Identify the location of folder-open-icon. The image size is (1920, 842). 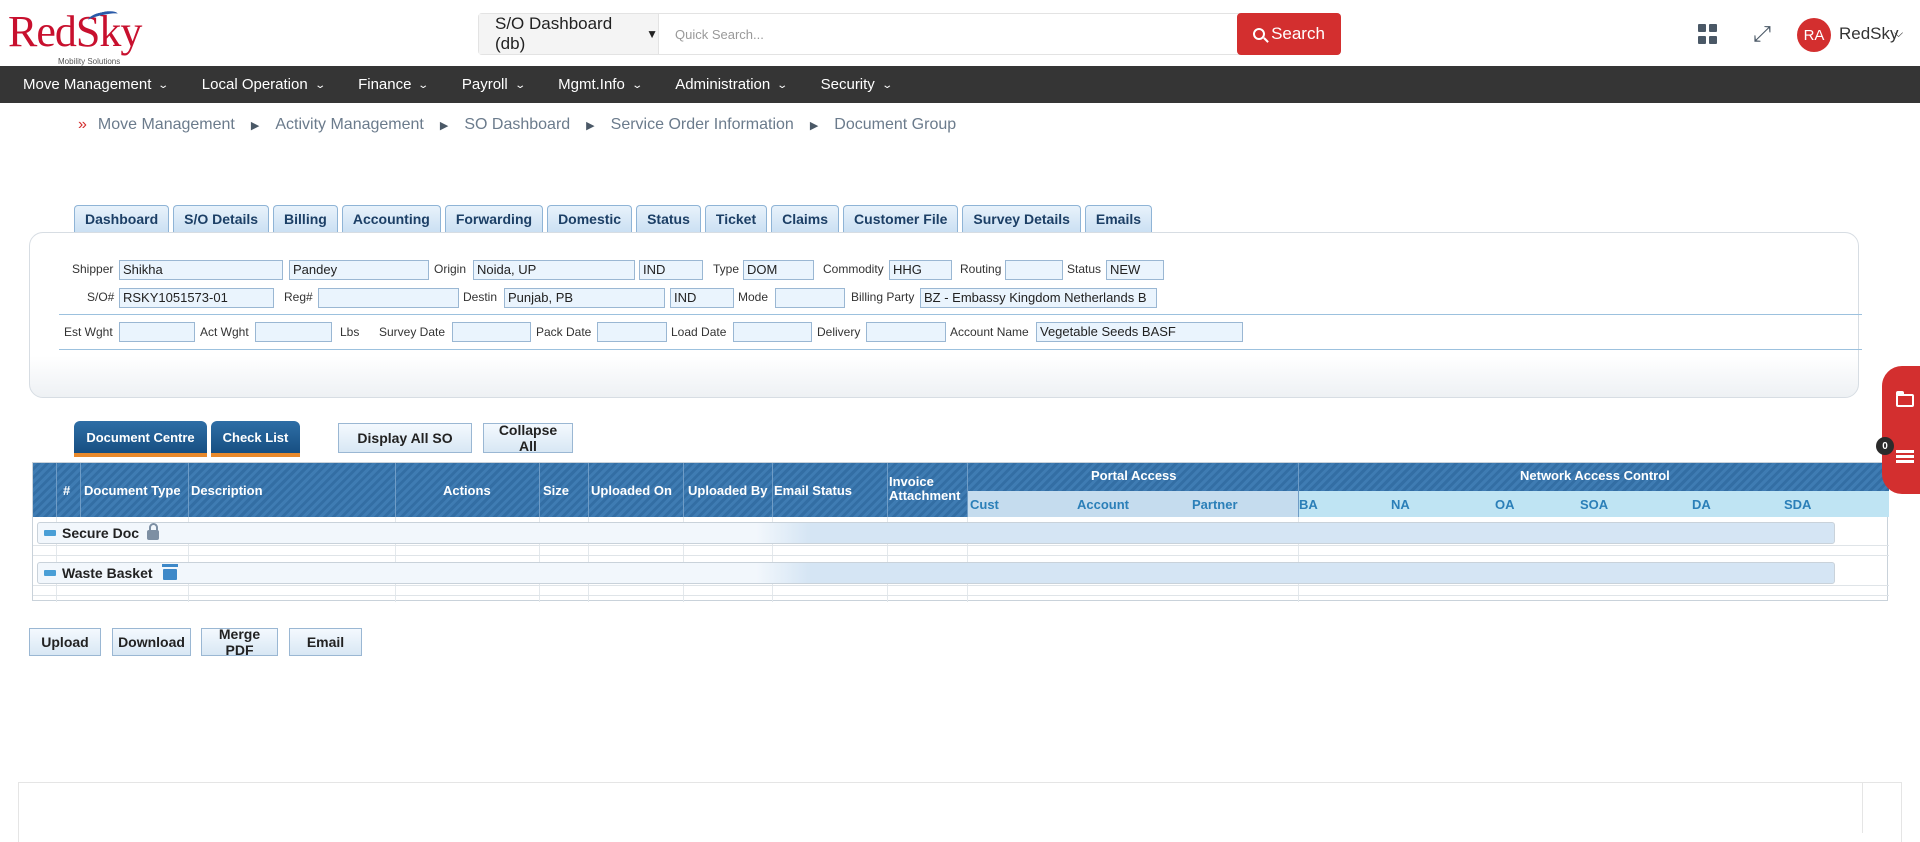
(1905, 399).